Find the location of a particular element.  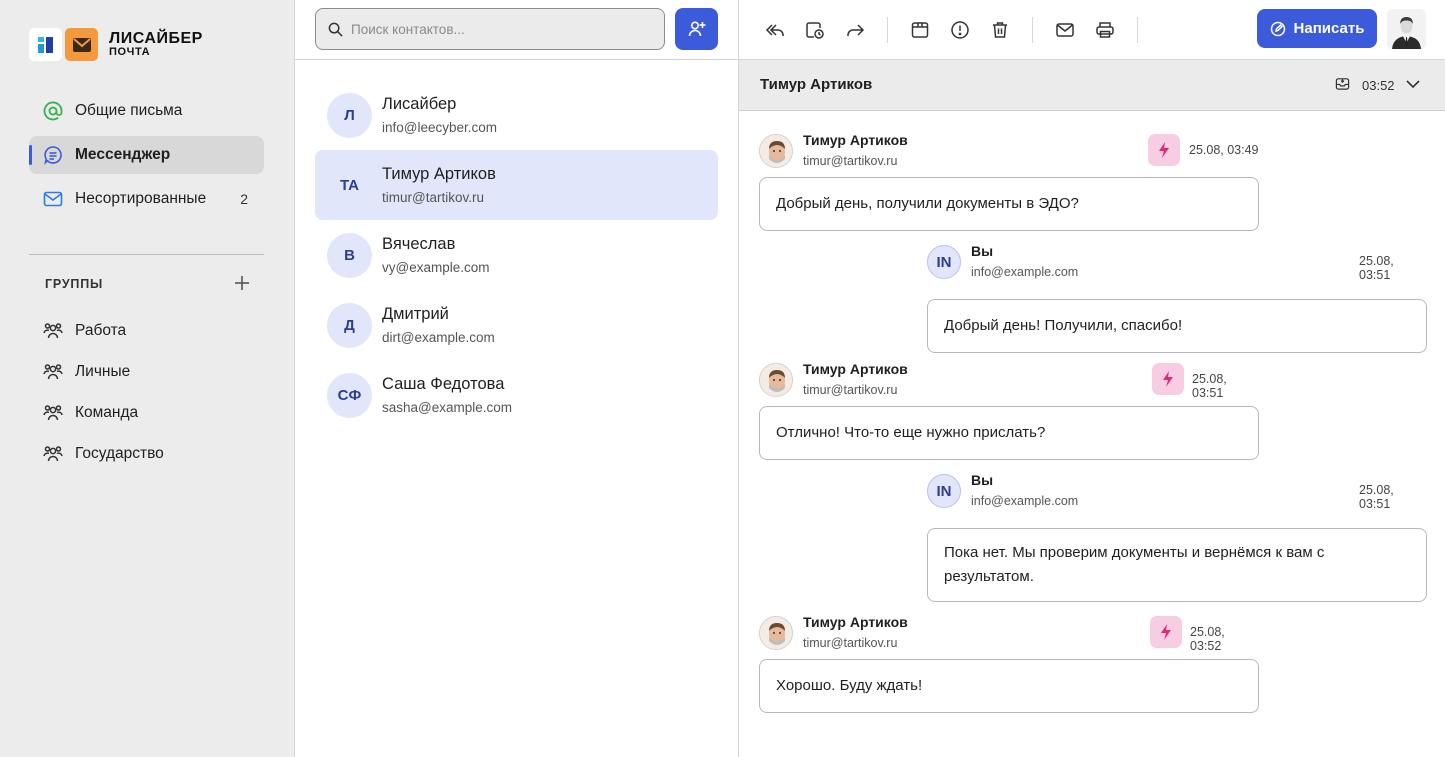

add-contact-button is located at coordinates (696, 29).